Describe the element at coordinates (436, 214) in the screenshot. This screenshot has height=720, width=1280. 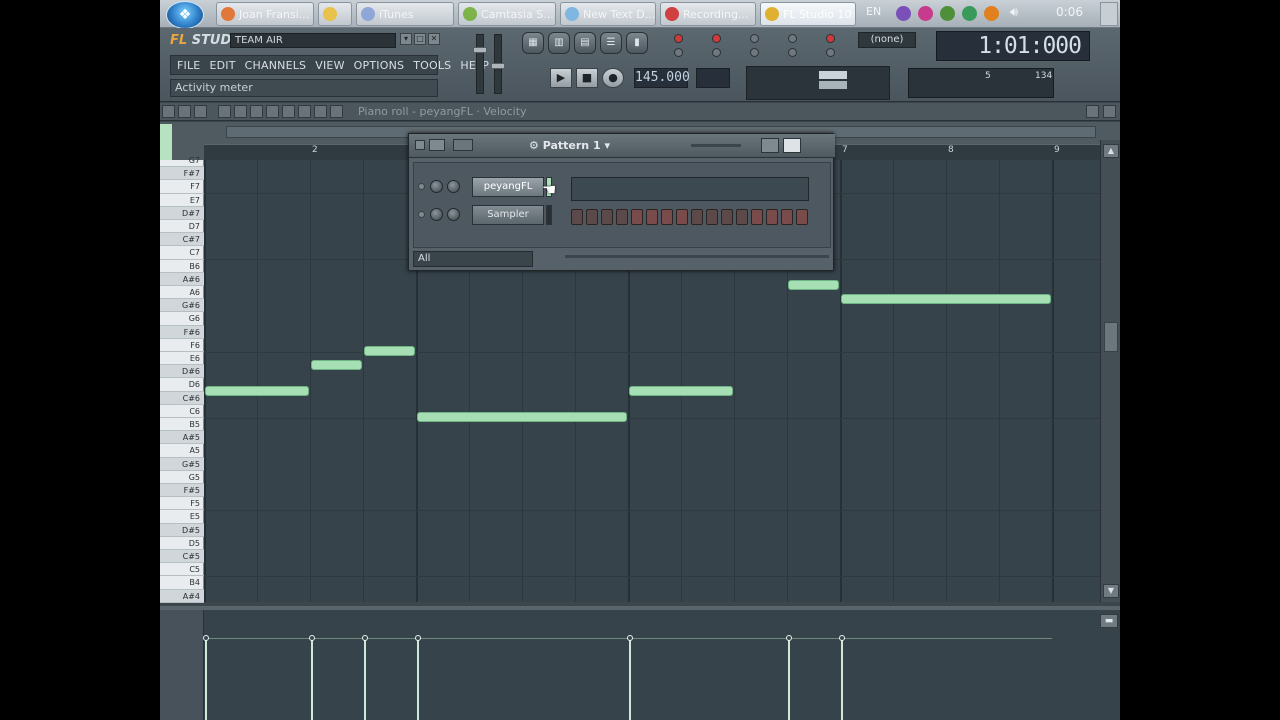
I see `pan-knob` at that location.